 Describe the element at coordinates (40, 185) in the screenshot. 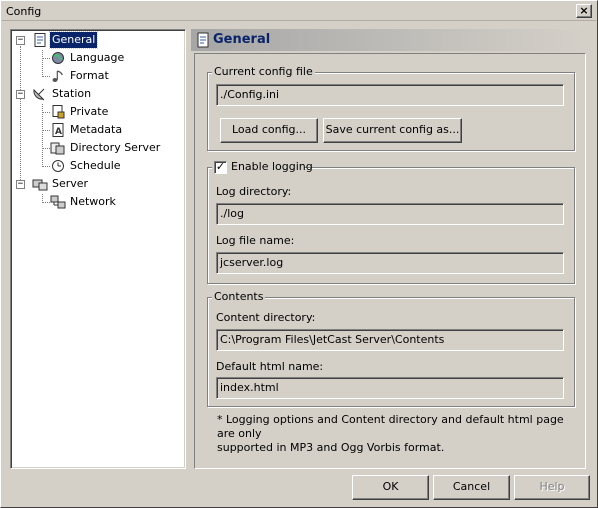

I see `server-icon` at that location.